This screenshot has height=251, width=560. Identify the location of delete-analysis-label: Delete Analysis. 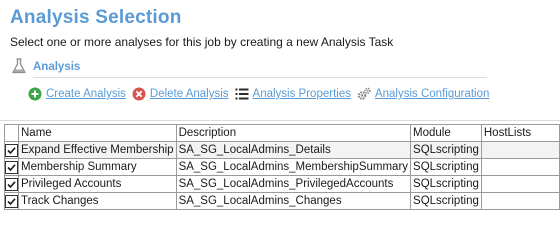
(189, 94).